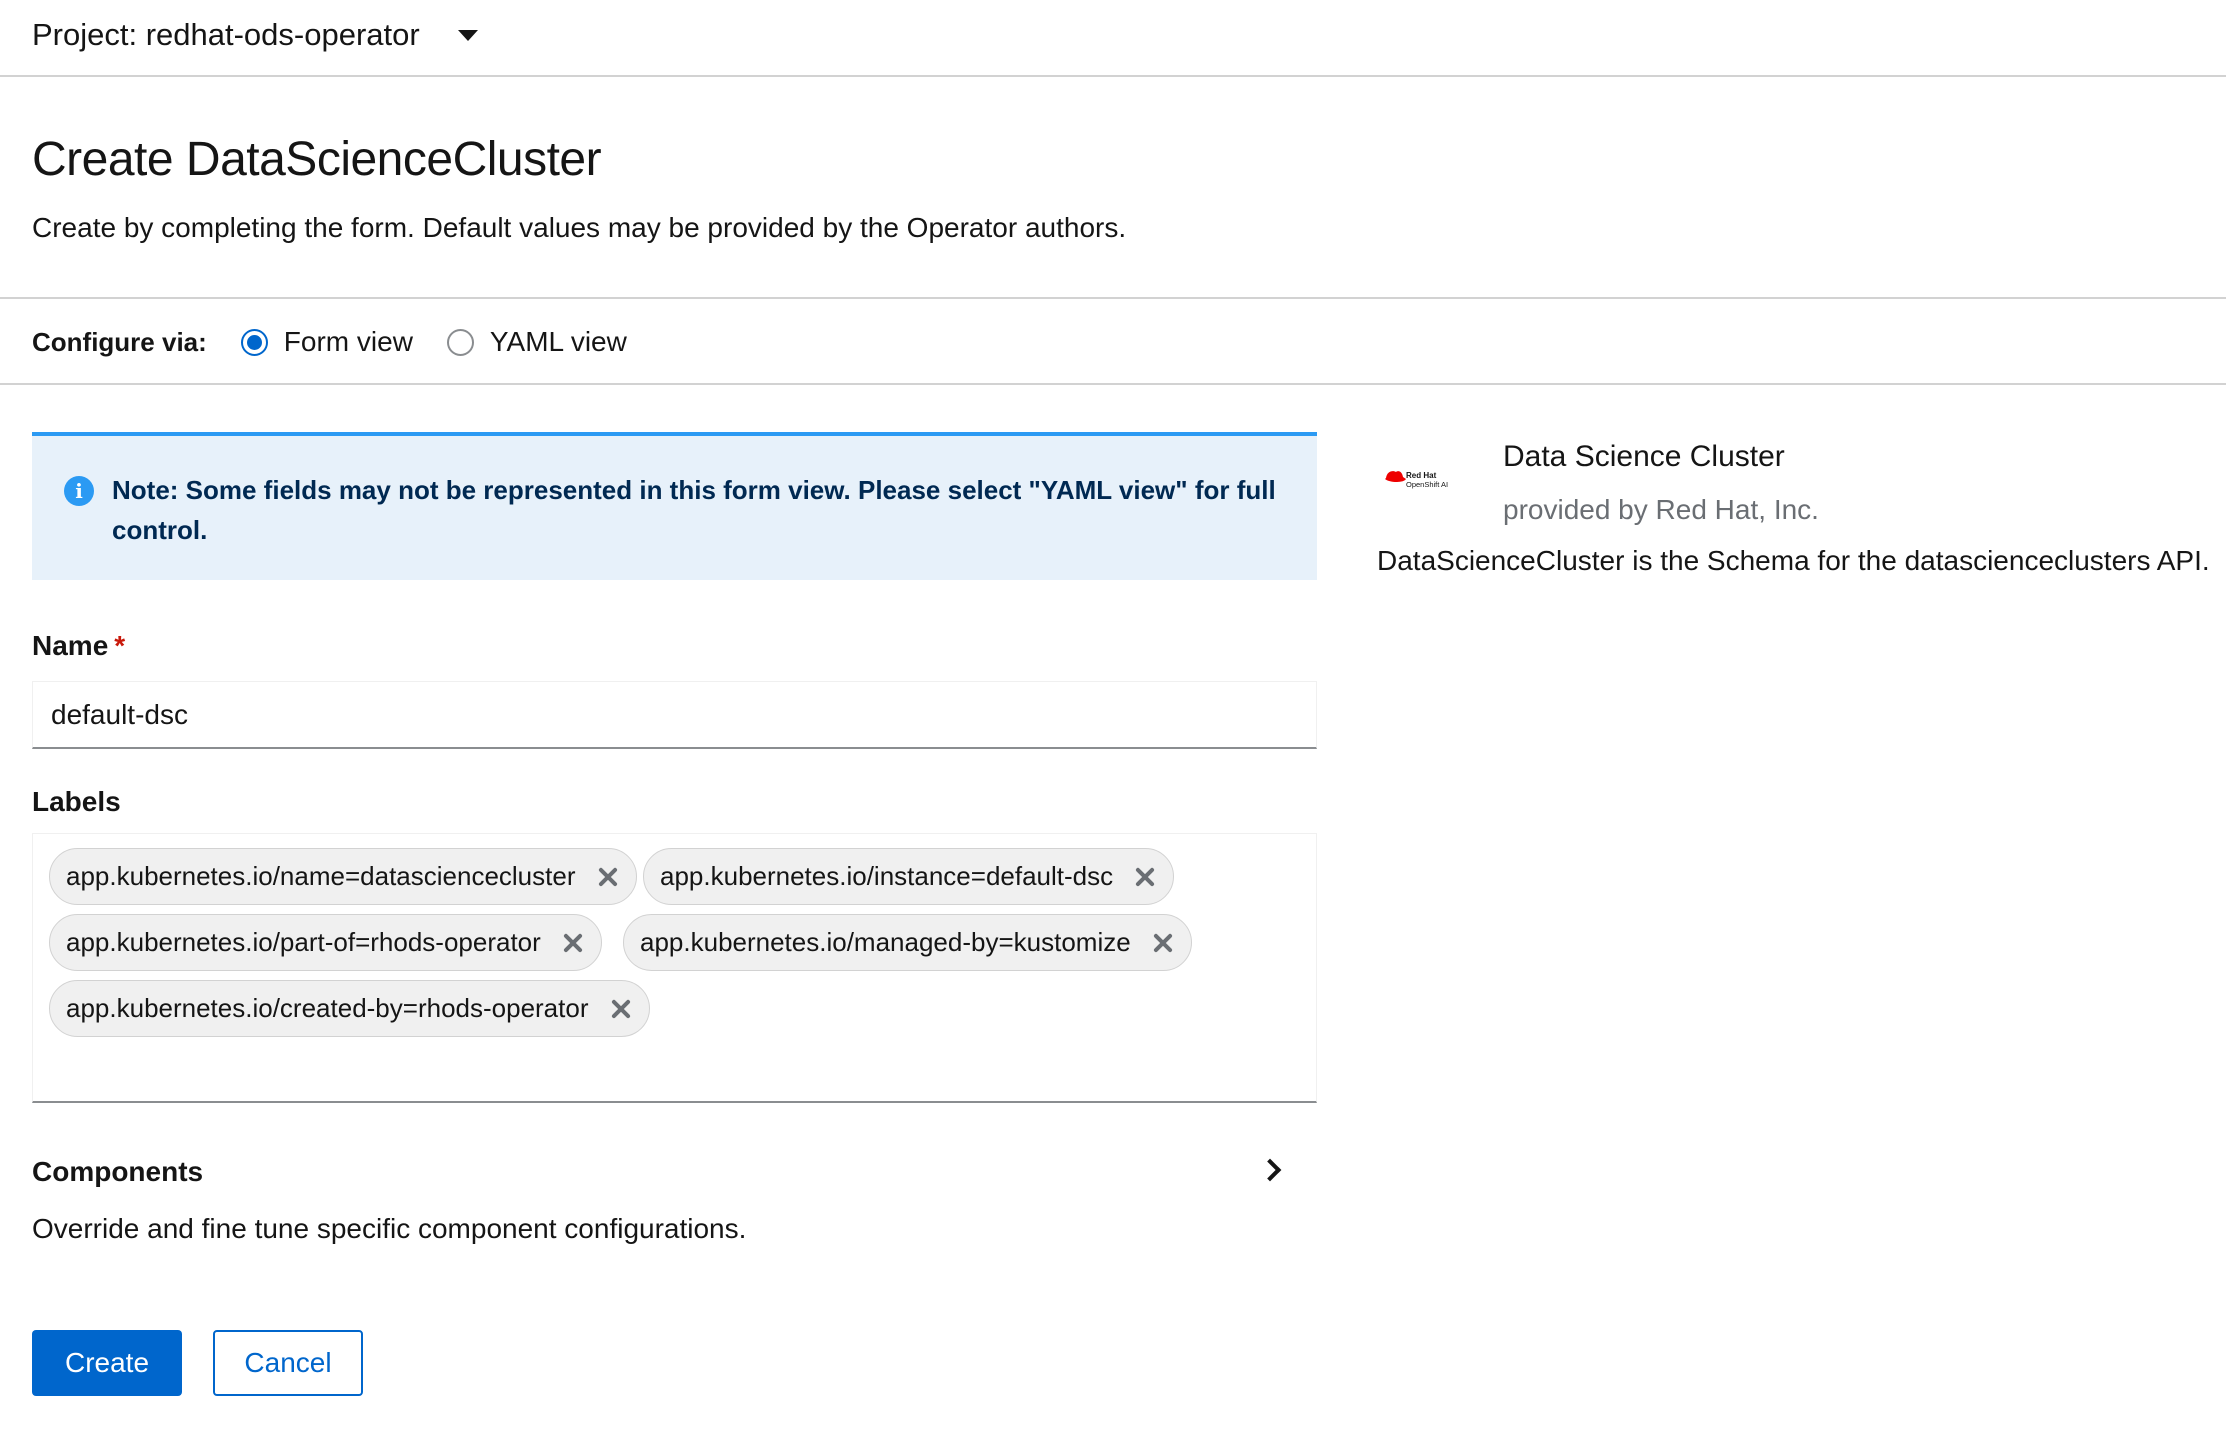  Describe the element at coordinates (118, 1171) in the screenshot. I see `components-title: Components` at that location.